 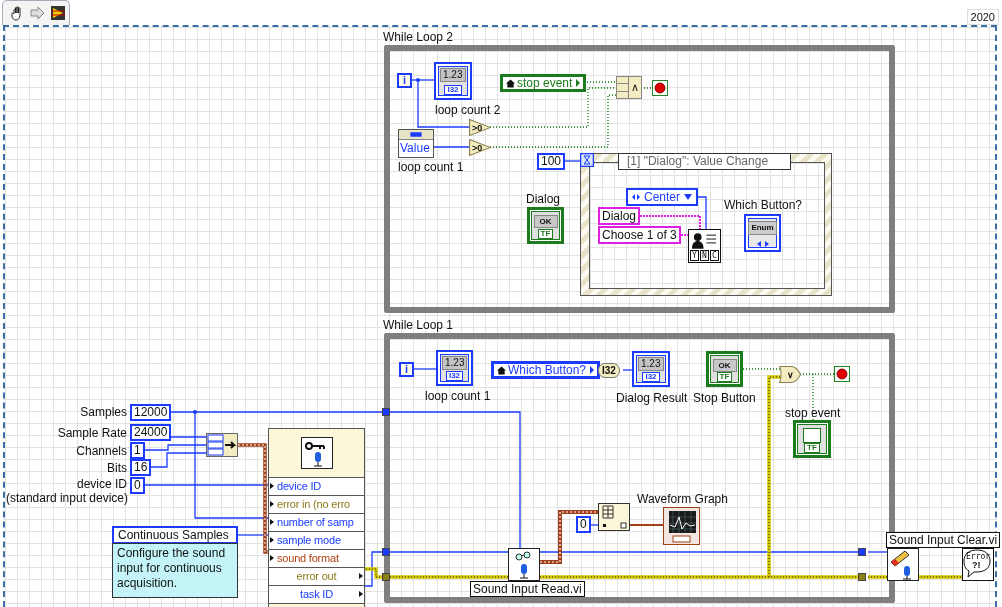 What do you see at coordinates (694, 255) in the screenshot?
I see `key-label: Y` at bounding box center [694, 255].